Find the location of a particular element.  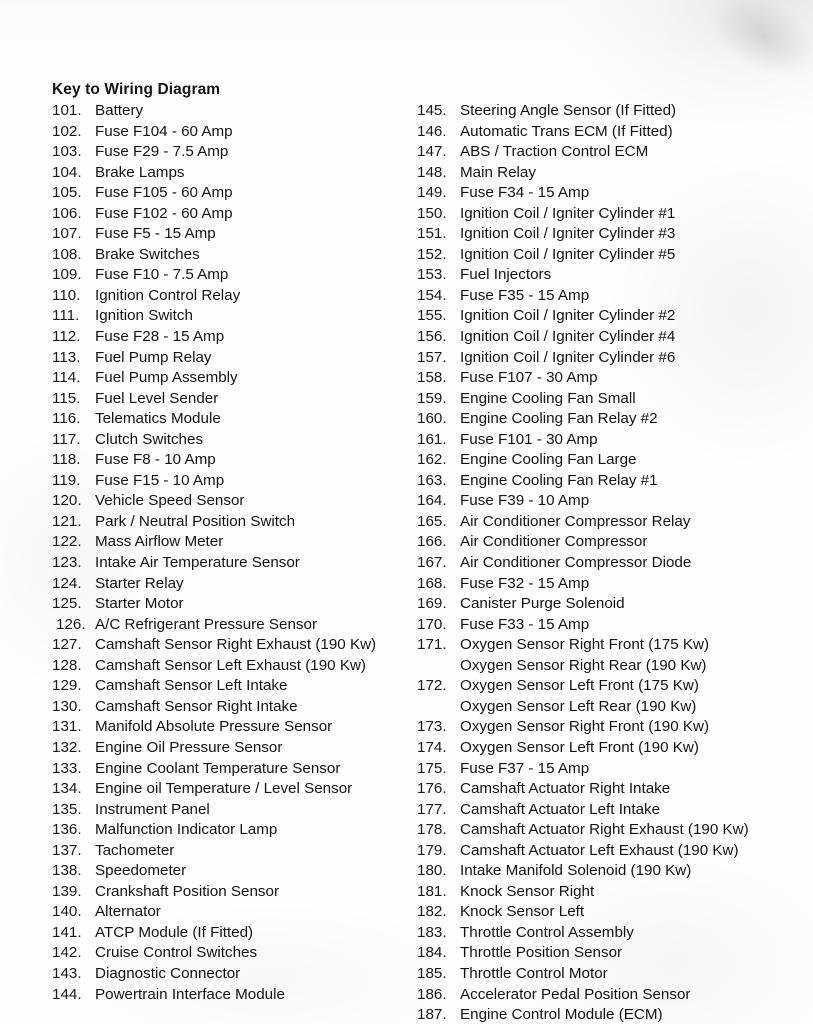

key-item-label: Accelerator Pedal Position Sensor is located at coordinates (575, 994).